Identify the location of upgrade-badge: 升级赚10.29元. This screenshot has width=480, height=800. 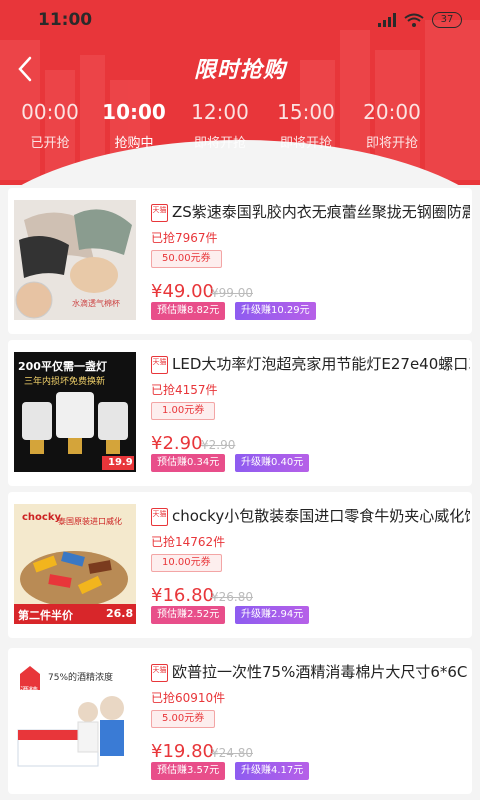
(275, 311).